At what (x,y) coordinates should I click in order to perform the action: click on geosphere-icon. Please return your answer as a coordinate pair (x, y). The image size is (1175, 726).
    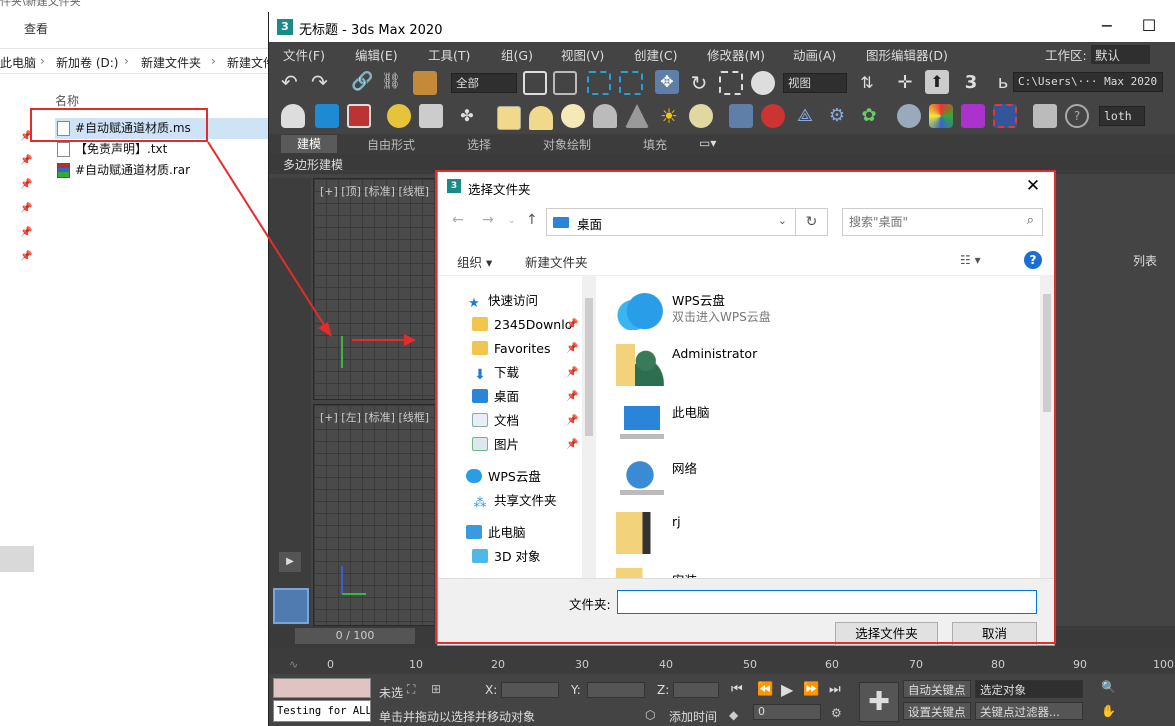
    Looking at the image, I should click on (605, 116).